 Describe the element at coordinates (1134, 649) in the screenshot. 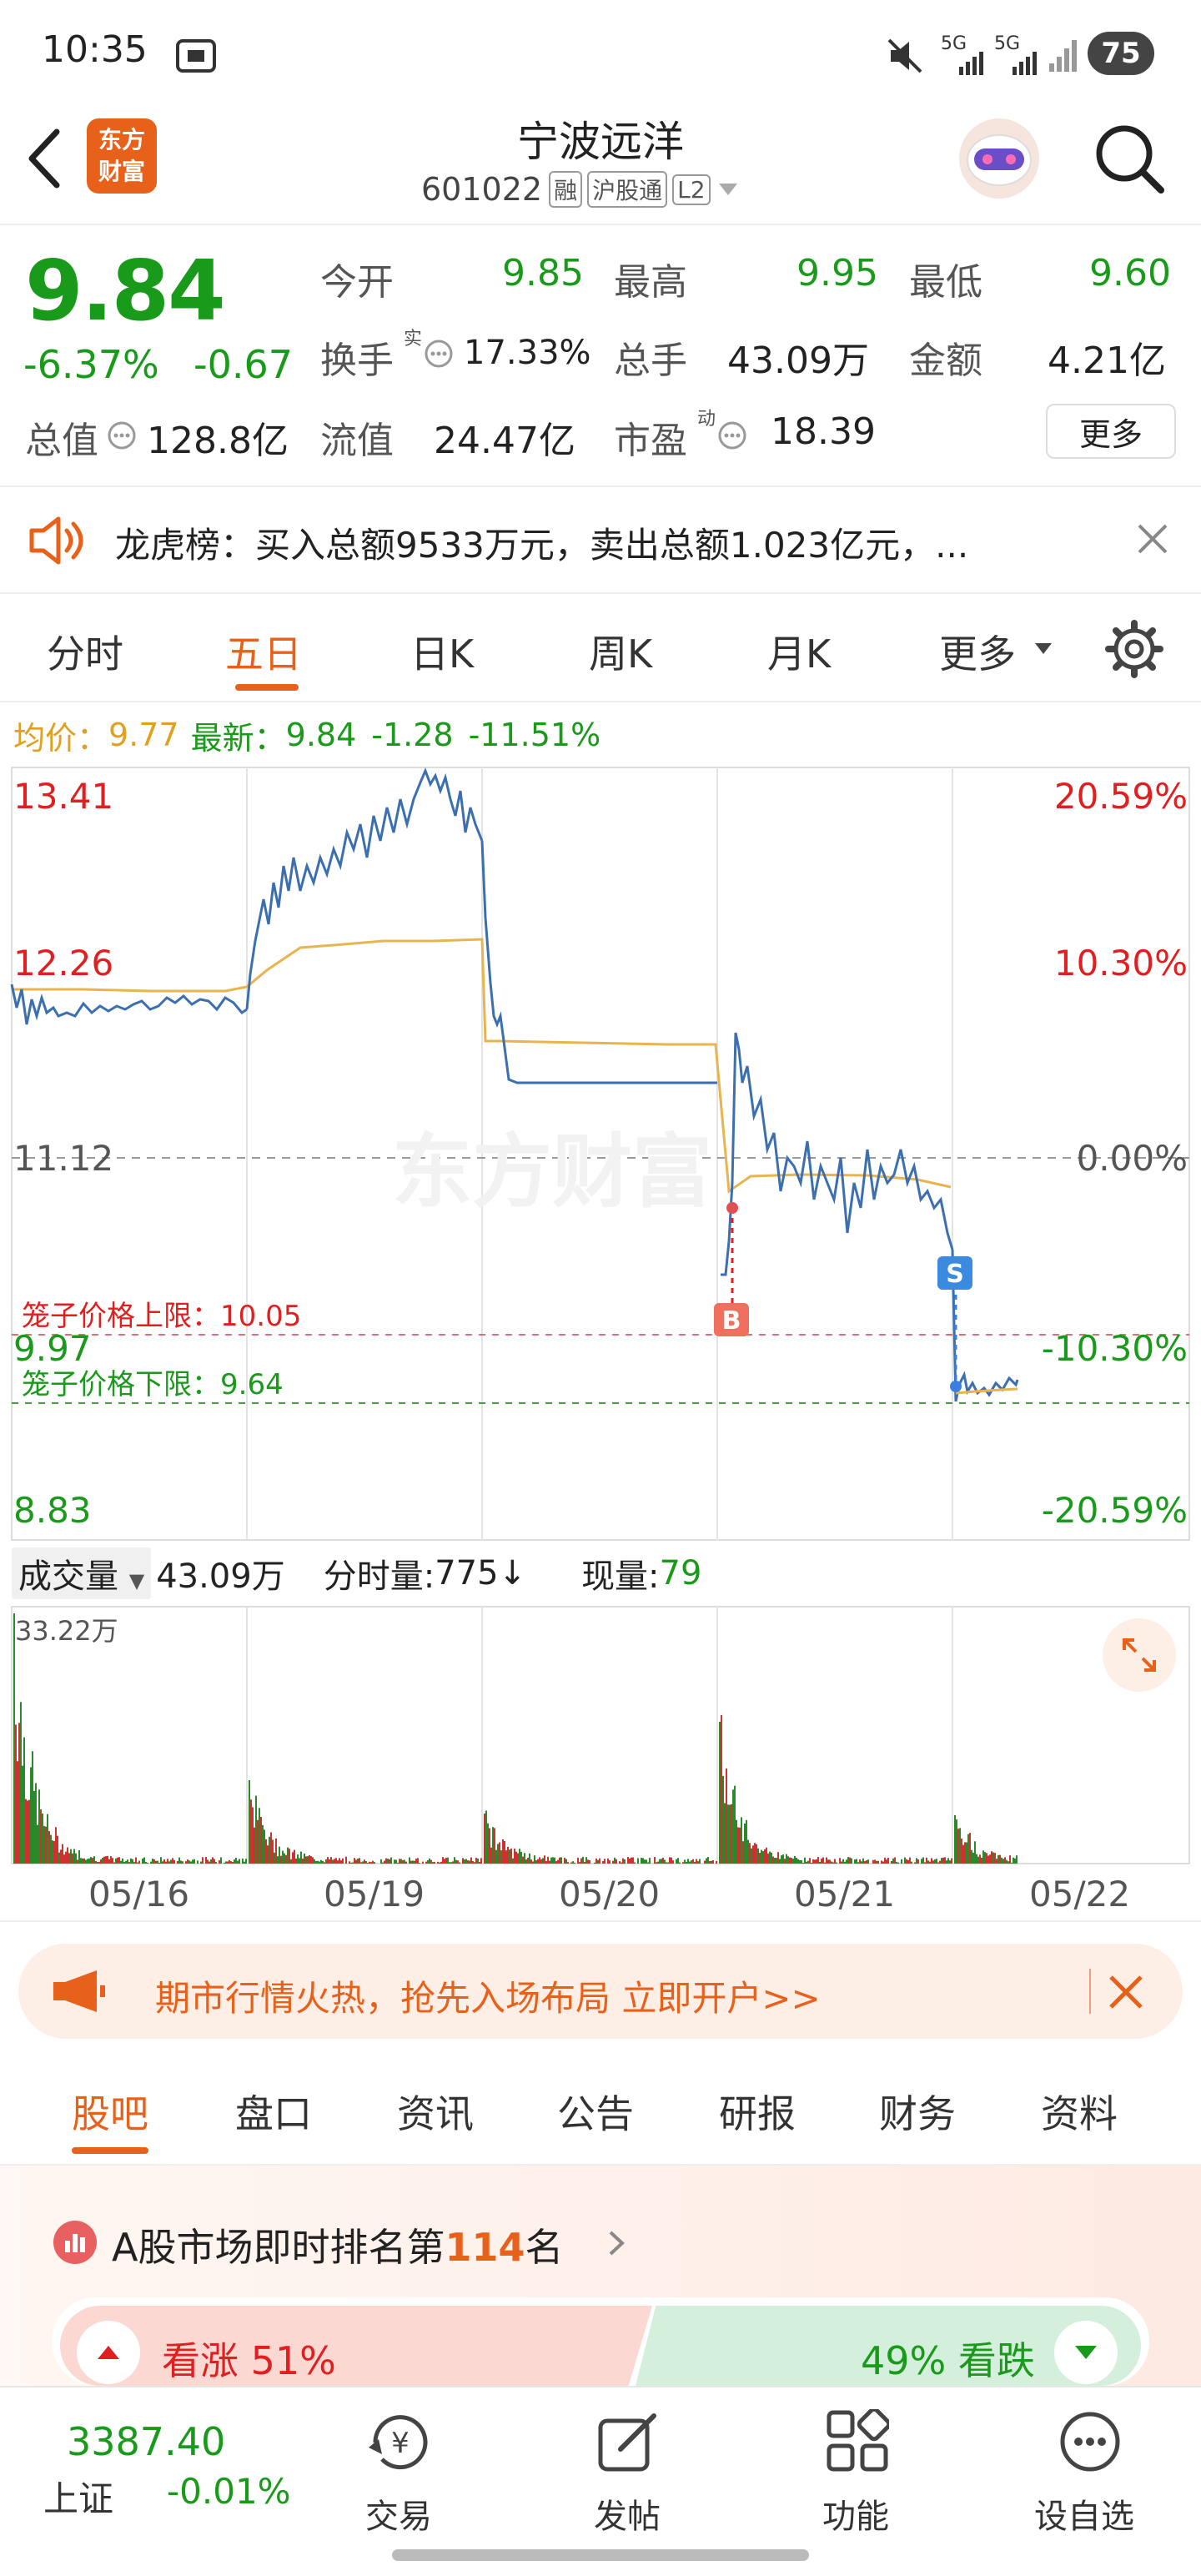

I see `settings-gear-icon` at that location.